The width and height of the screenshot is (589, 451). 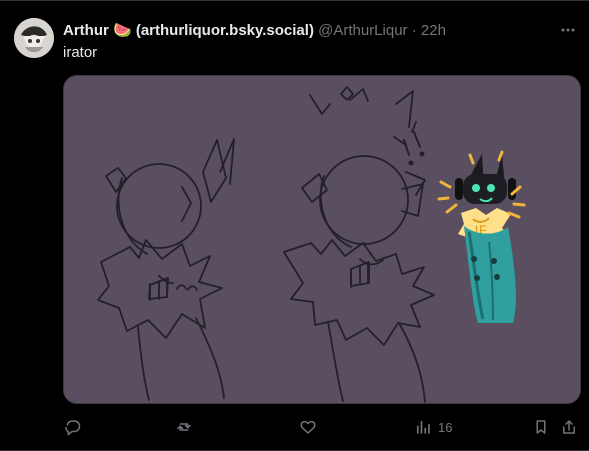 I want to click on avatar, so click(x=34, y=38).